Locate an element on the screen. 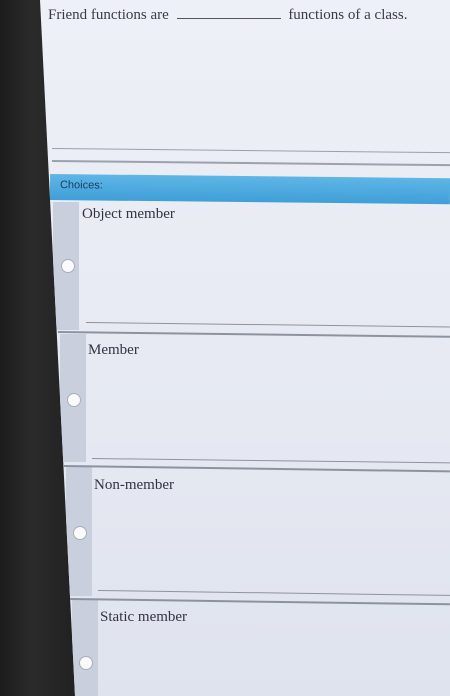 This screenshot has width=450, height=696. question-before-blank: Friend functions are is located at coordinates (108, 15).